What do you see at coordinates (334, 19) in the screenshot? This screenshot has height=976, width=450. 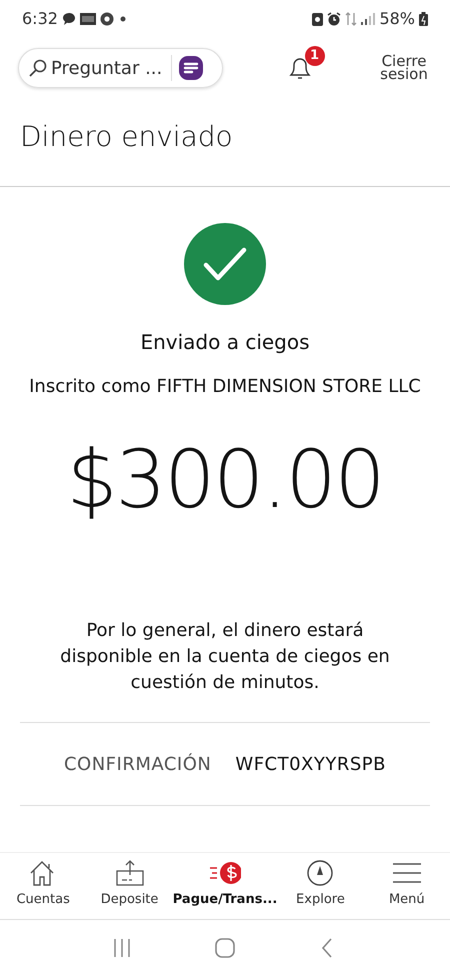 I see `alarm-icon` at bounding box center [334, 19].